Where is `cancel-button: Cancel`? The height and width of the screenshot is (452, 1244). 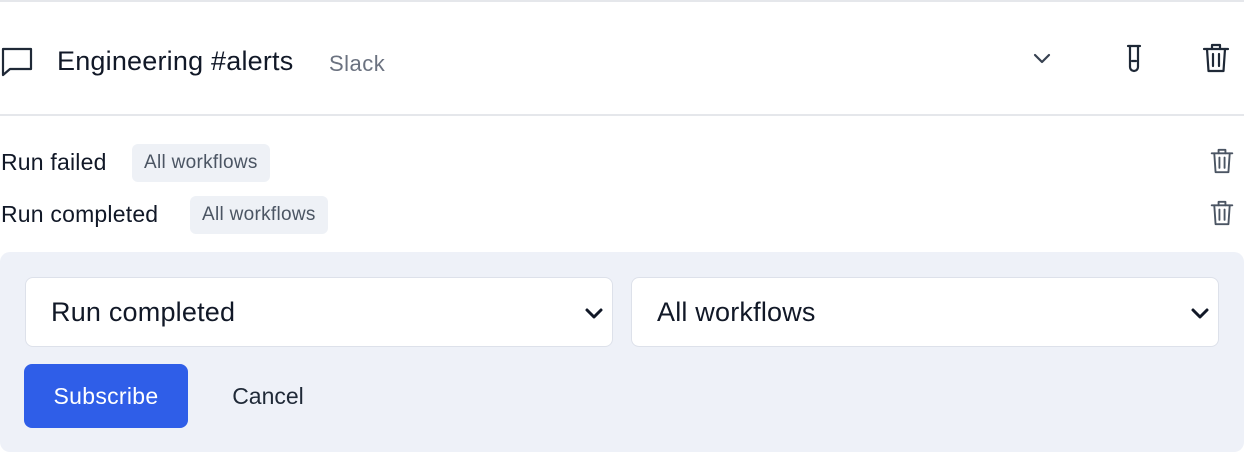
cancel-button: Cancel is located at coordinates (268, 396).